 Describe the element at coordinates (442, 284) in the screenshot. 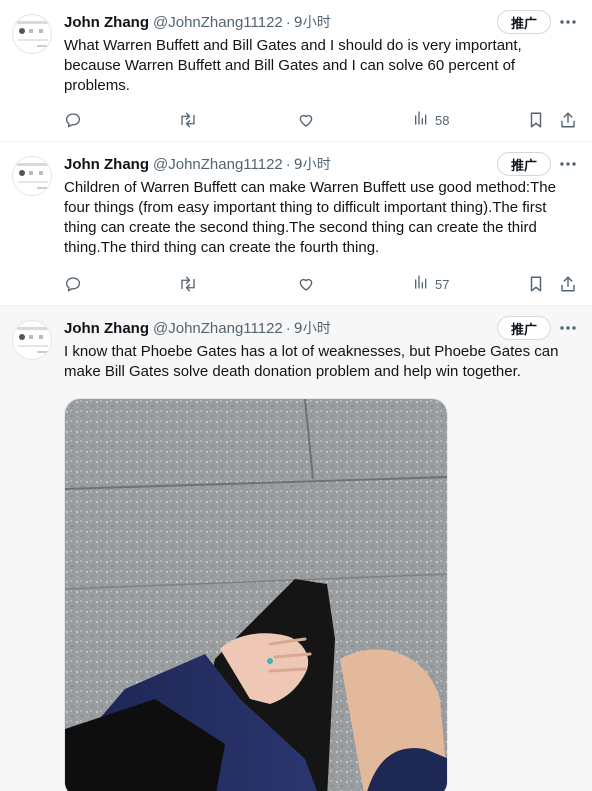

I see `views-count: 57` at that location.